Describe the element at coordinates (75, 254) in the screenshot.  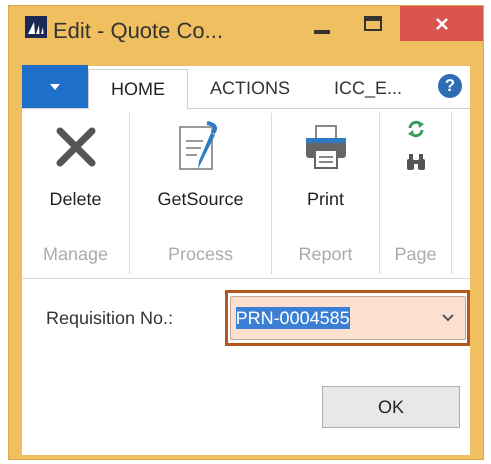
I see `group-label: Manage` at that location.